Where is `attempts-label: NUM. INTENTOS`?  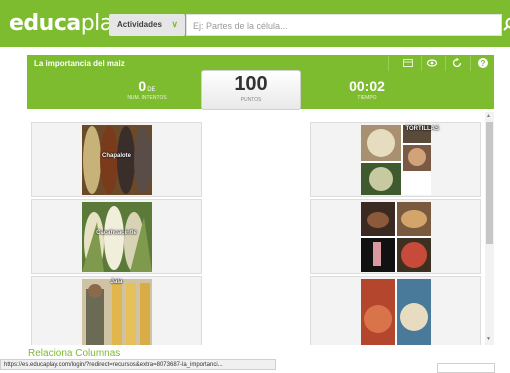 attempts-label: NUM. INTENTOS is located at coordinates (147, 98).